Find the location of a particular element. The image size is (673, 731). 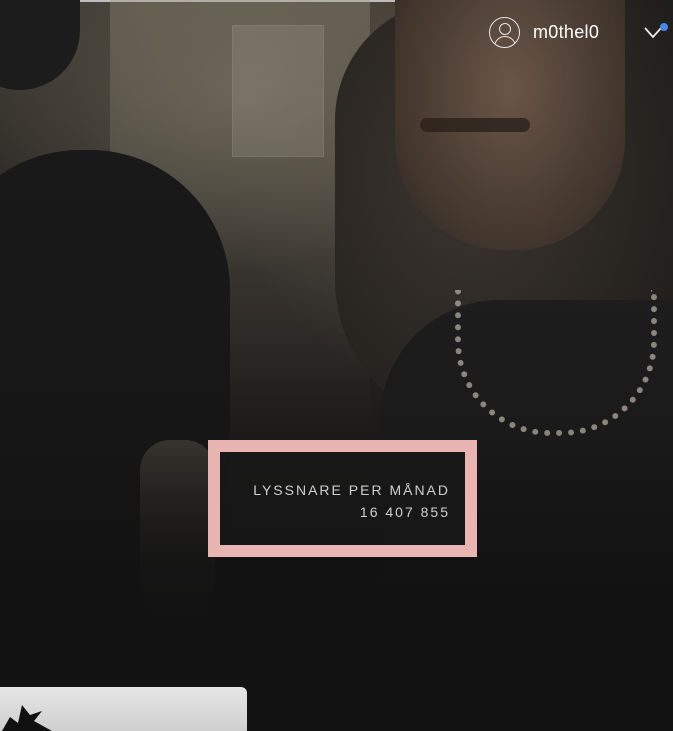

right-person-mouth is located at coordinates (475, 125).